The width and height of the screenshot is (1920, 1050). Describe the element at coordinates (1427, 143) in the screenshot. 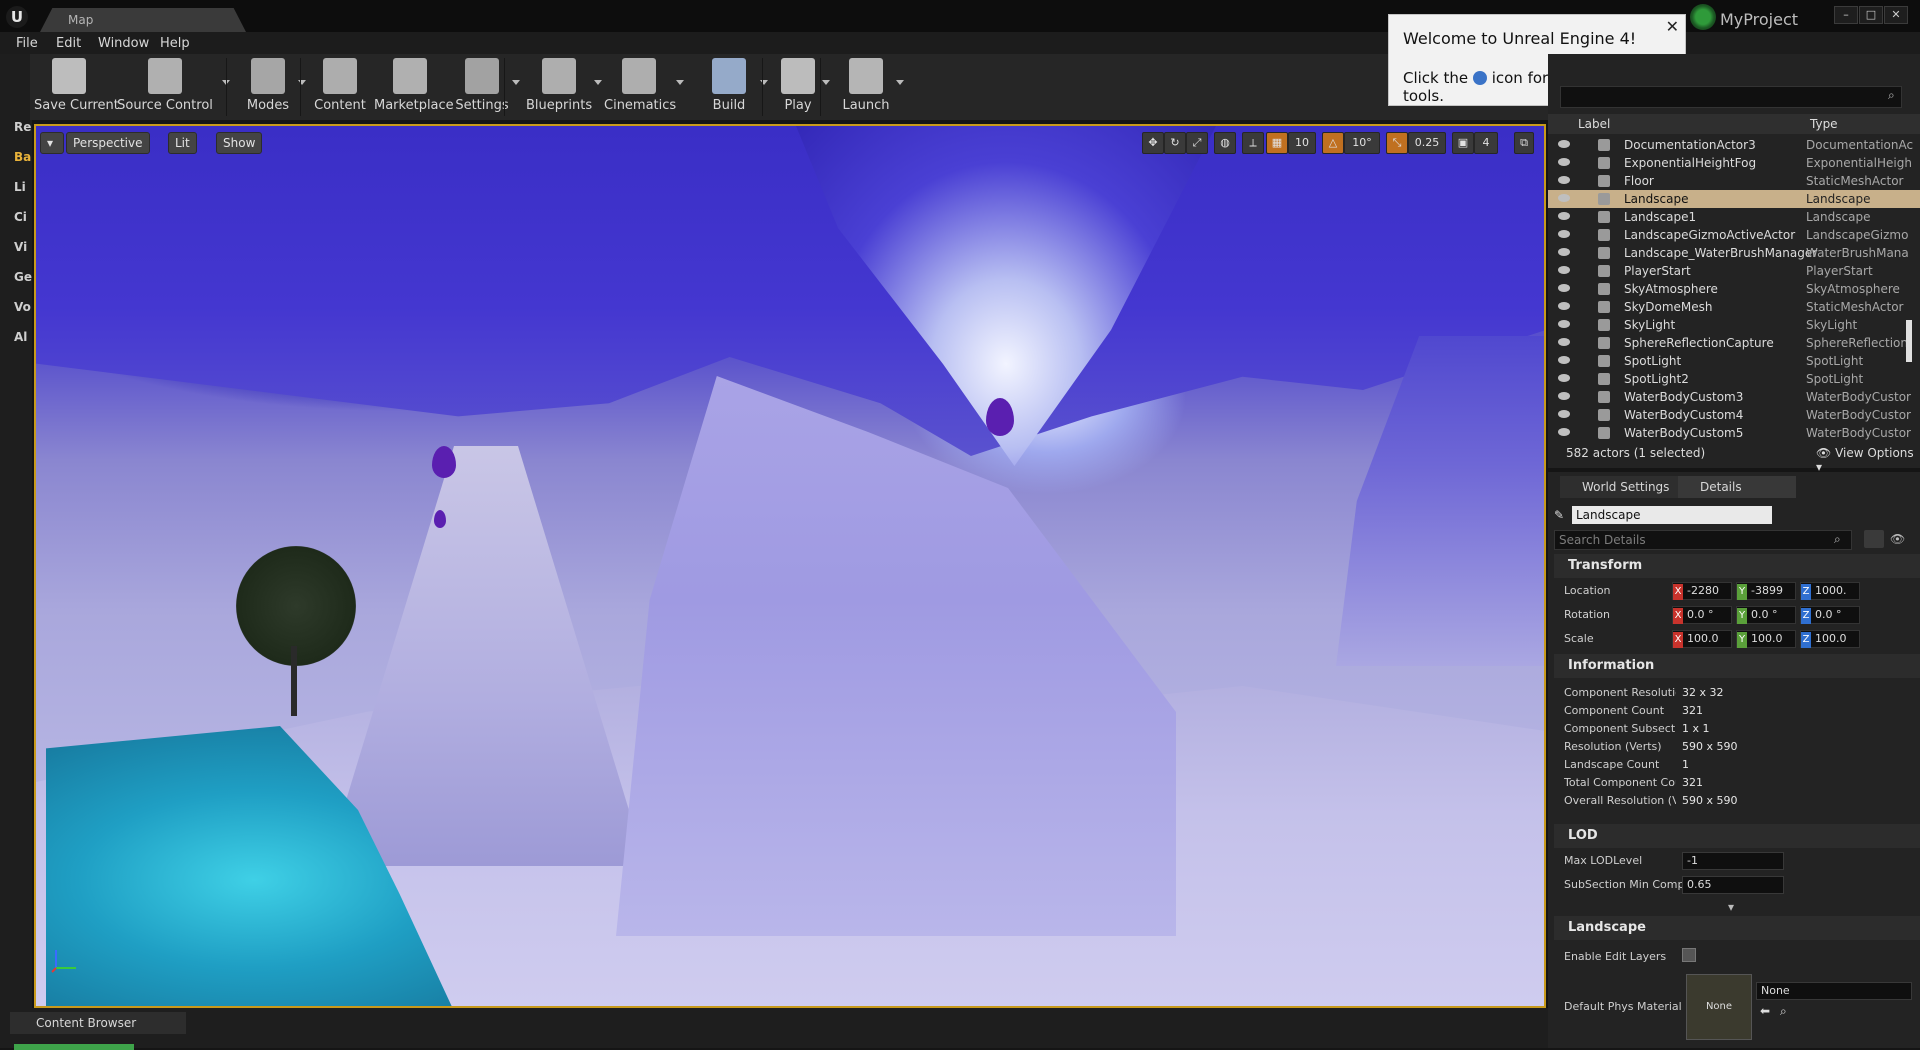

I see `scale-snap-value: 0.25` at that location.